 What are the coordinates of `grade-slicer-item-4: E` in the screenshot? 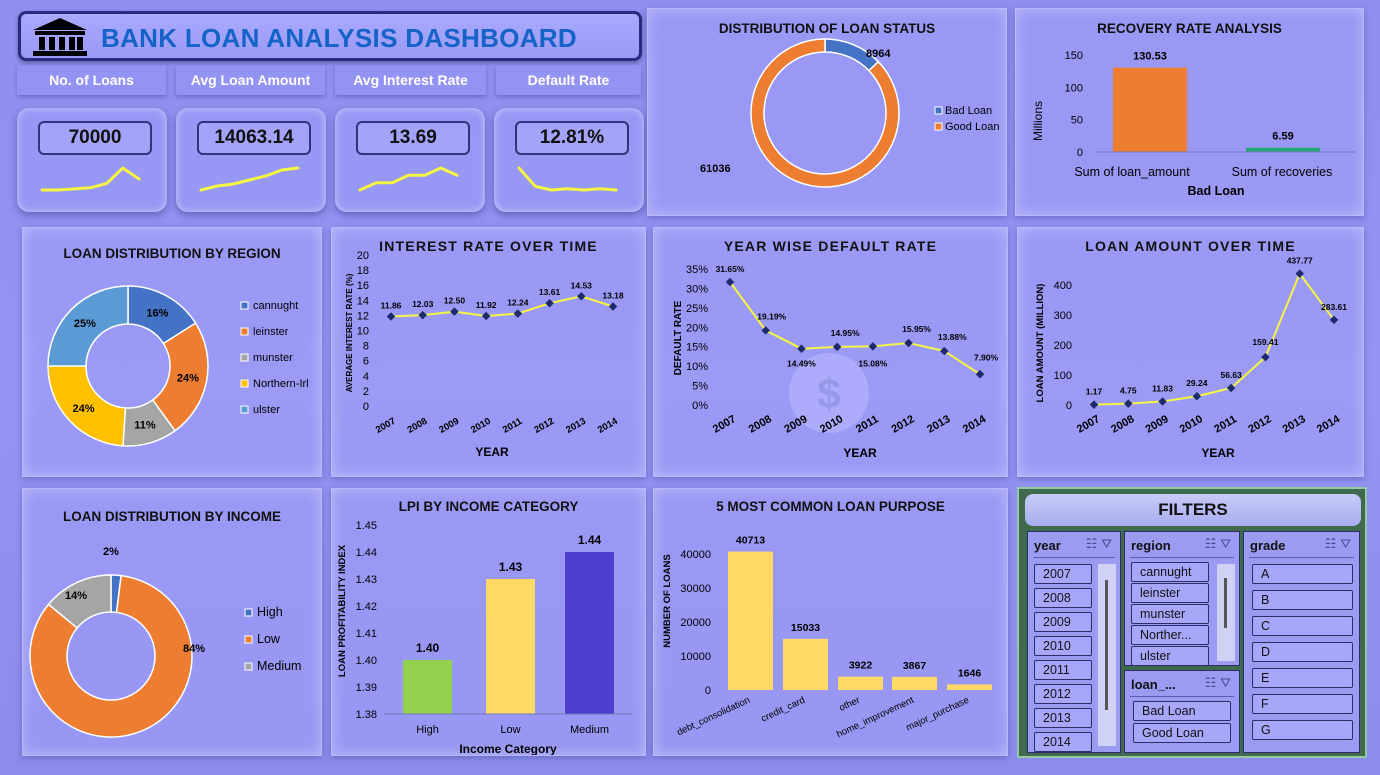 It's located at (1302, 678).